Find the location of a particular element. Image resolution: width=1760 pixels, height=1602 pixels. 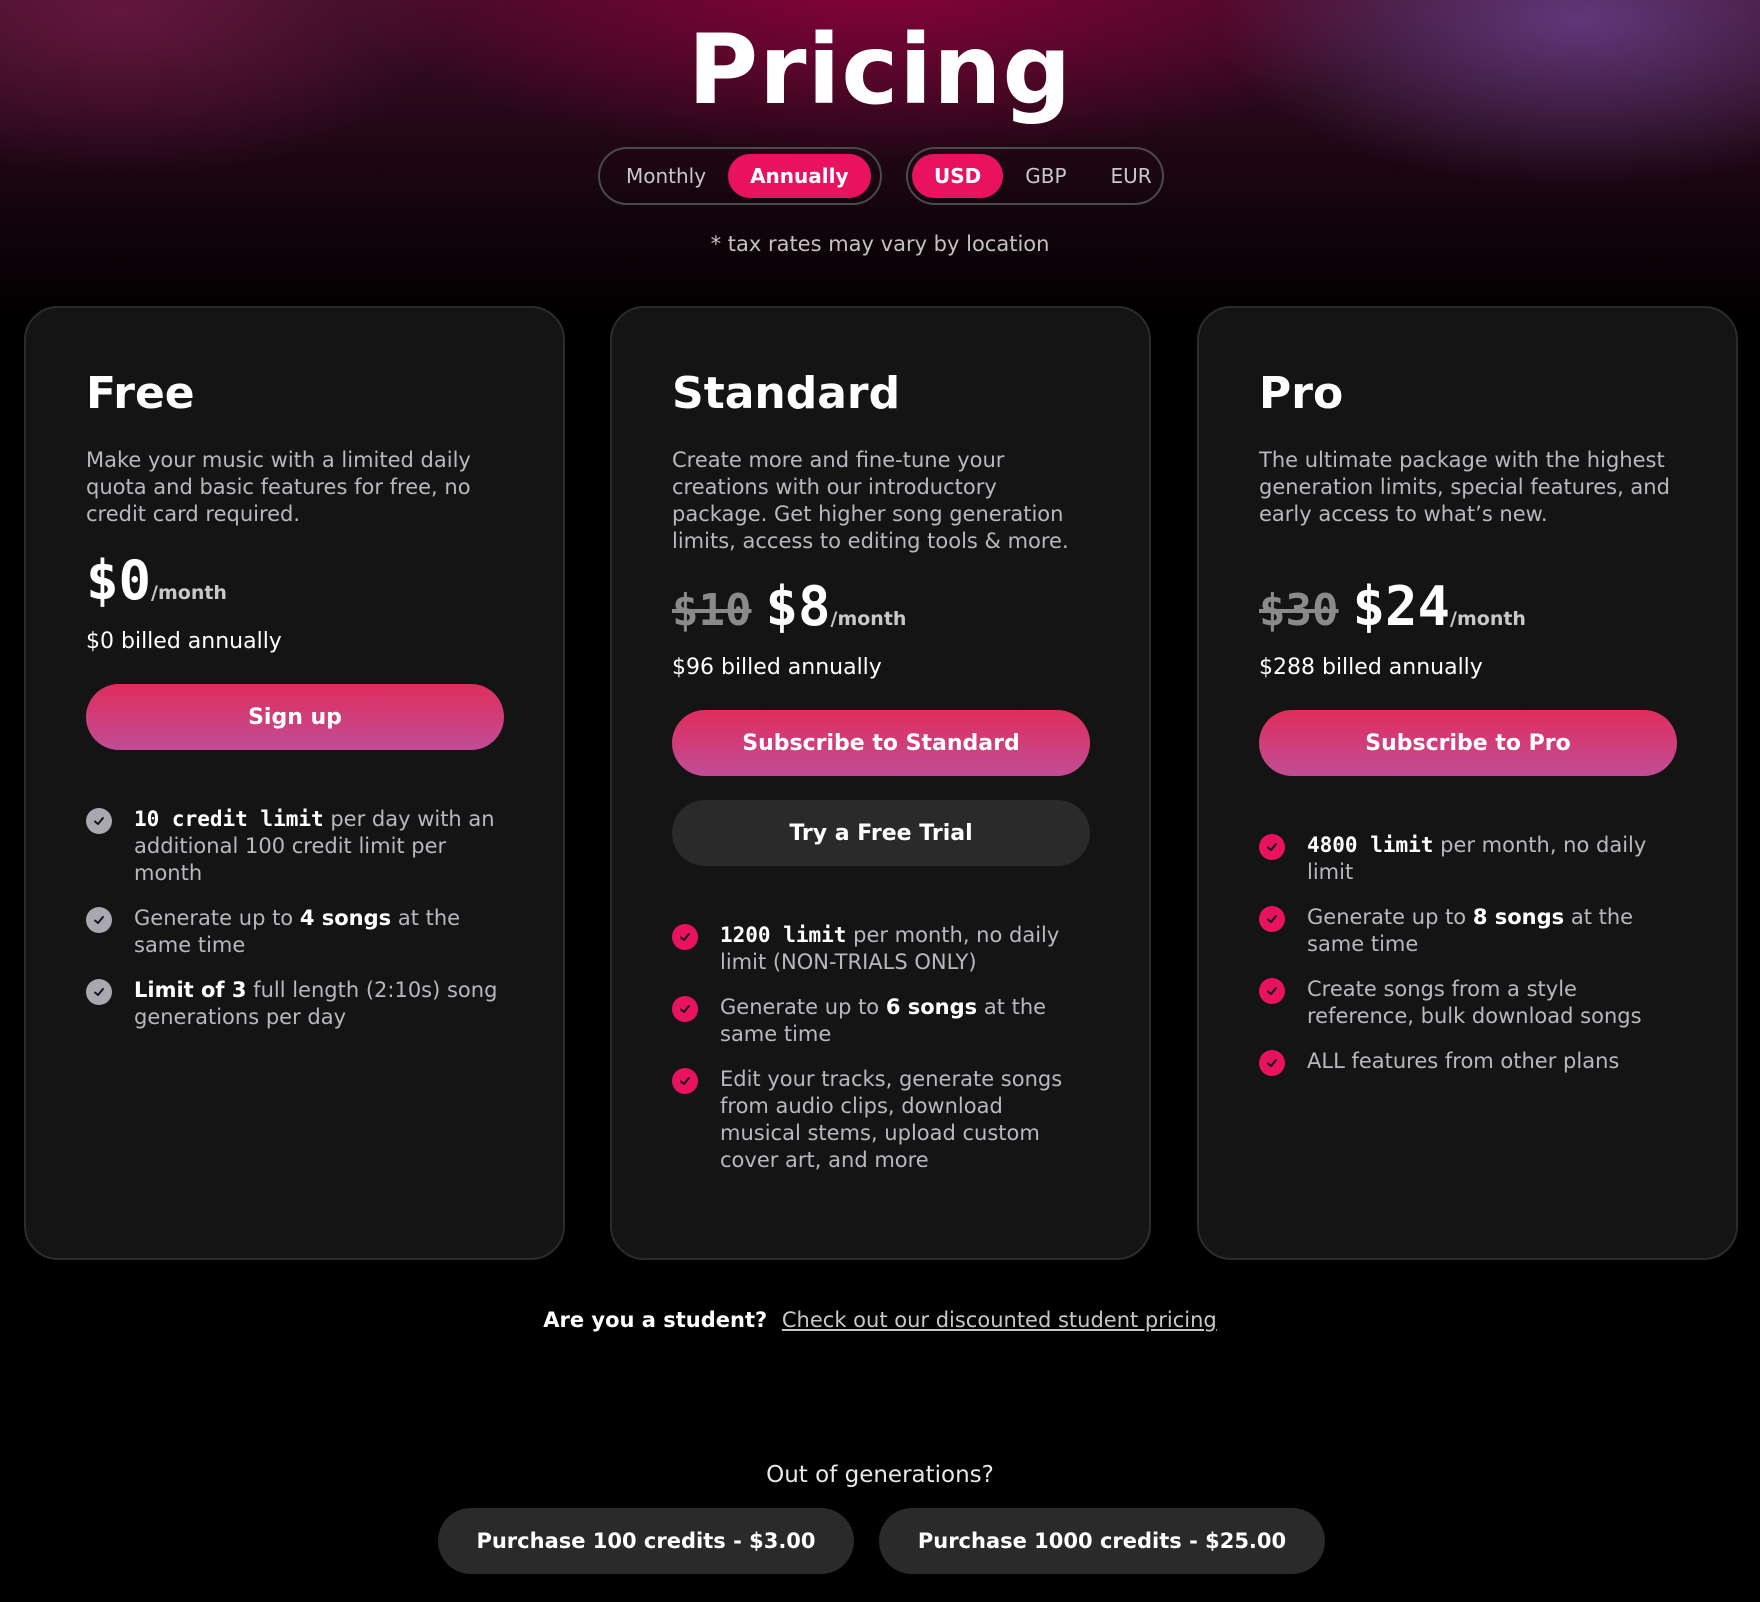

feature-text: ALL features from other plans is located at coordinates (1463, 1061).